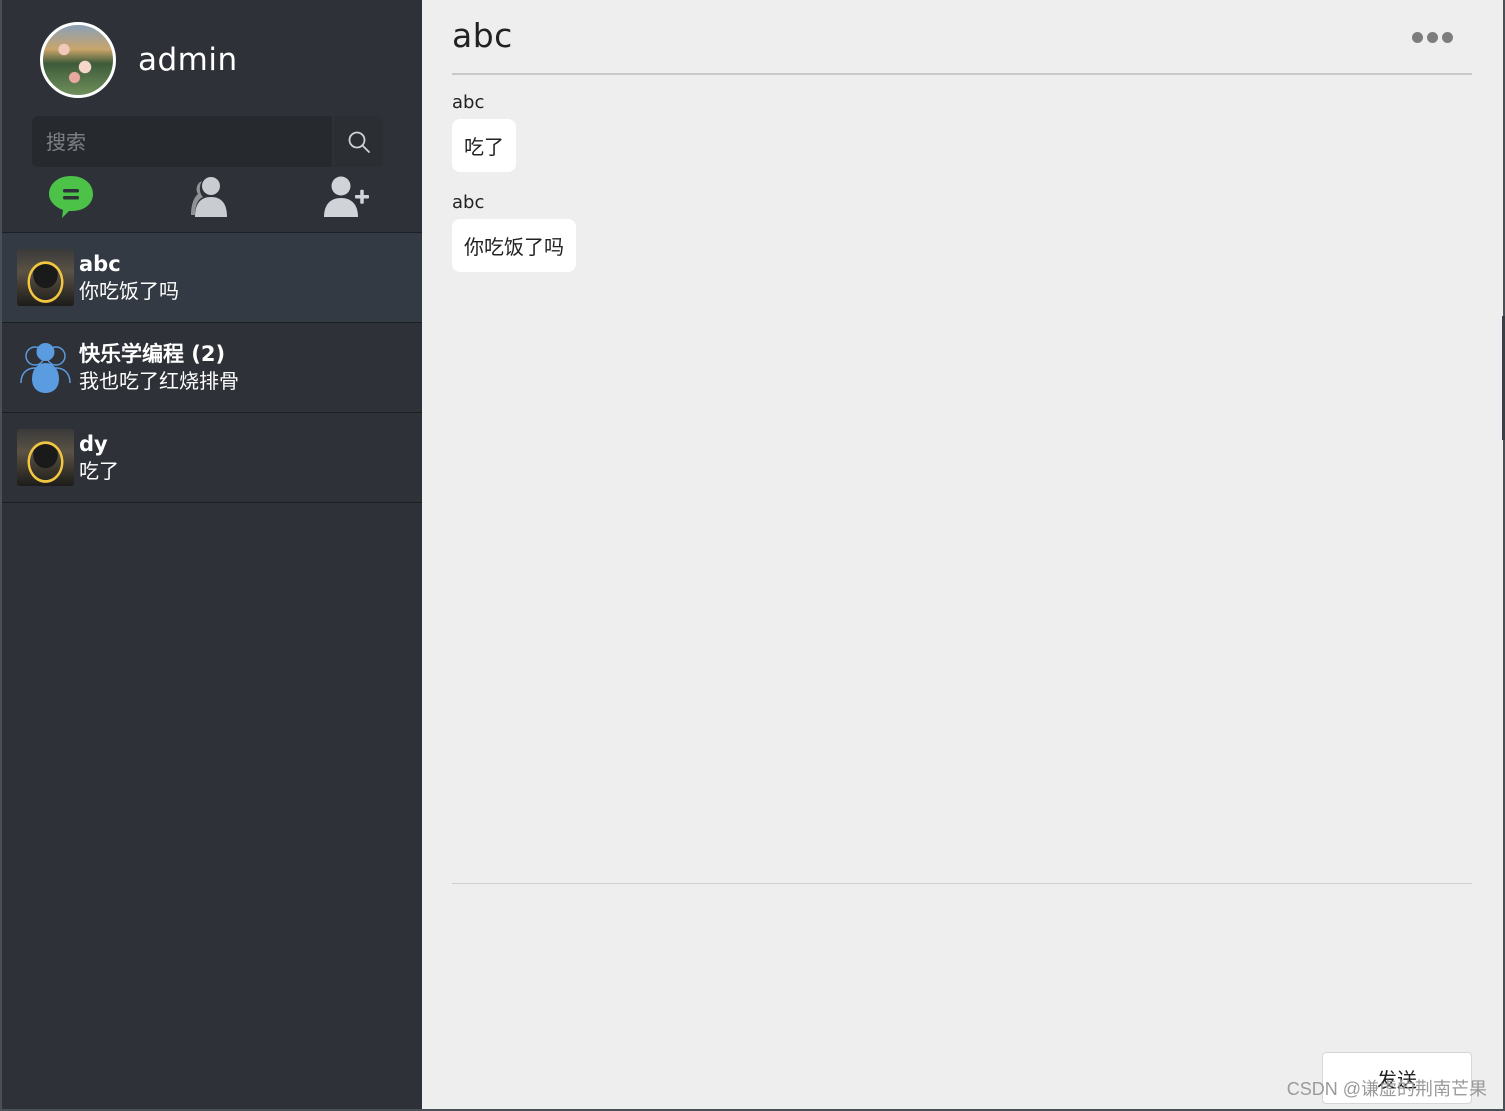 This screenshot has height=1111, width=1505. What do you see at coordinates (484, 145) in the screenshot?
I see `message-bubble: 吃了` at bounding box center [484, 145].